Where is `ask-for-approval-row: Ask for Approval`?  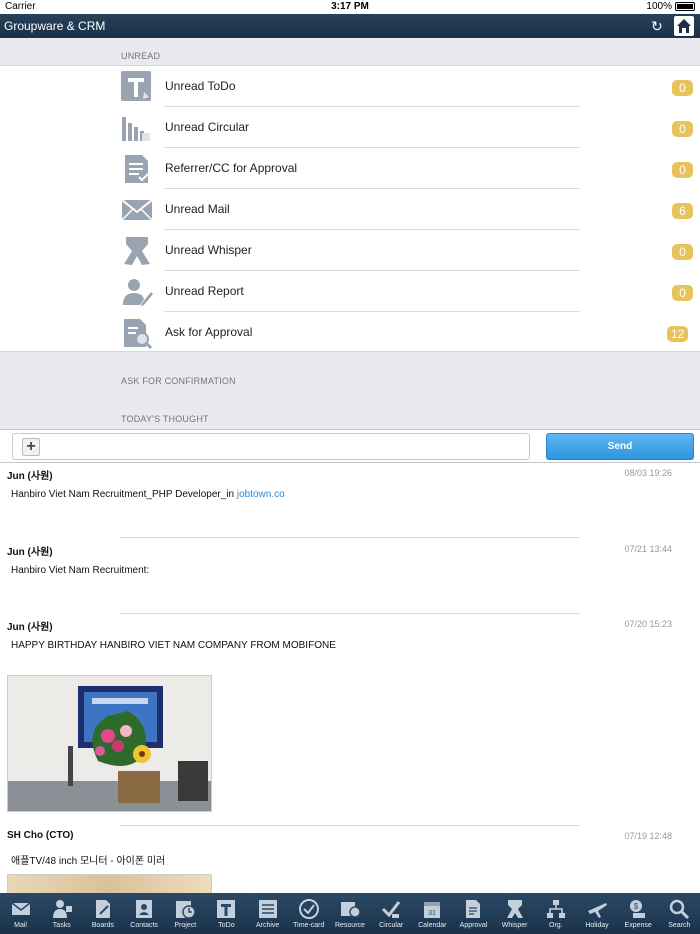 ask-for-approval-row: Ask for Approval is located at coordinates (350, 332).